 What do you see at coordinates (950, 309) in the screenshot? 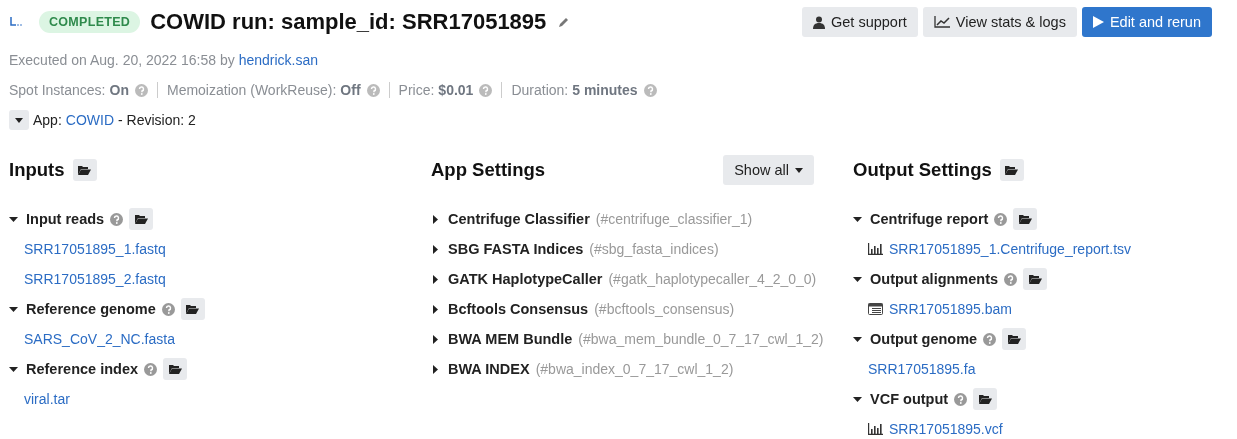
I see `file-link: SRR17051895.bam` at bounding box center [950, 309].